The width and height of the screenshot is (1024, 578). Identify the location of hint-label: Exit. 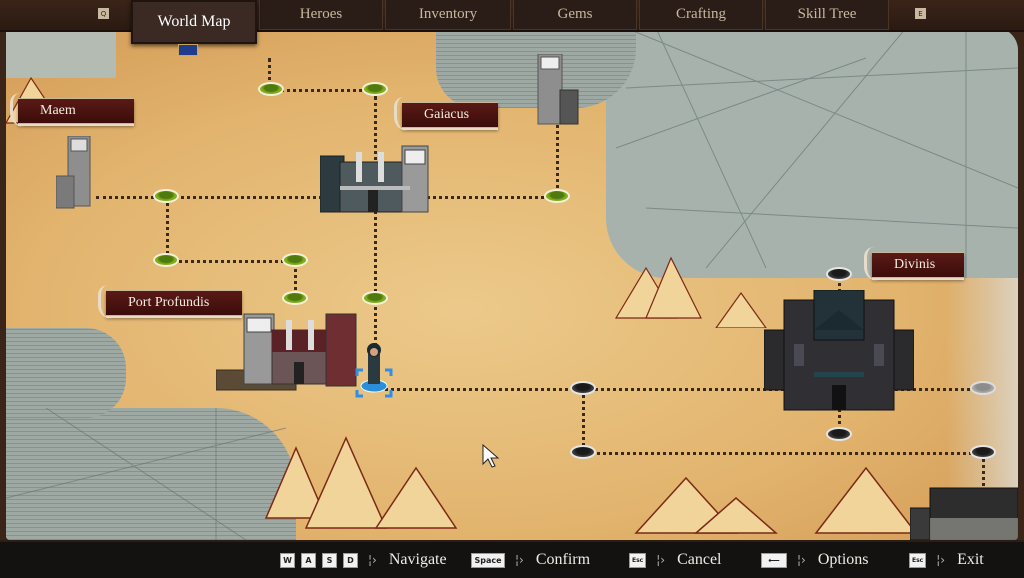
(970, 559).